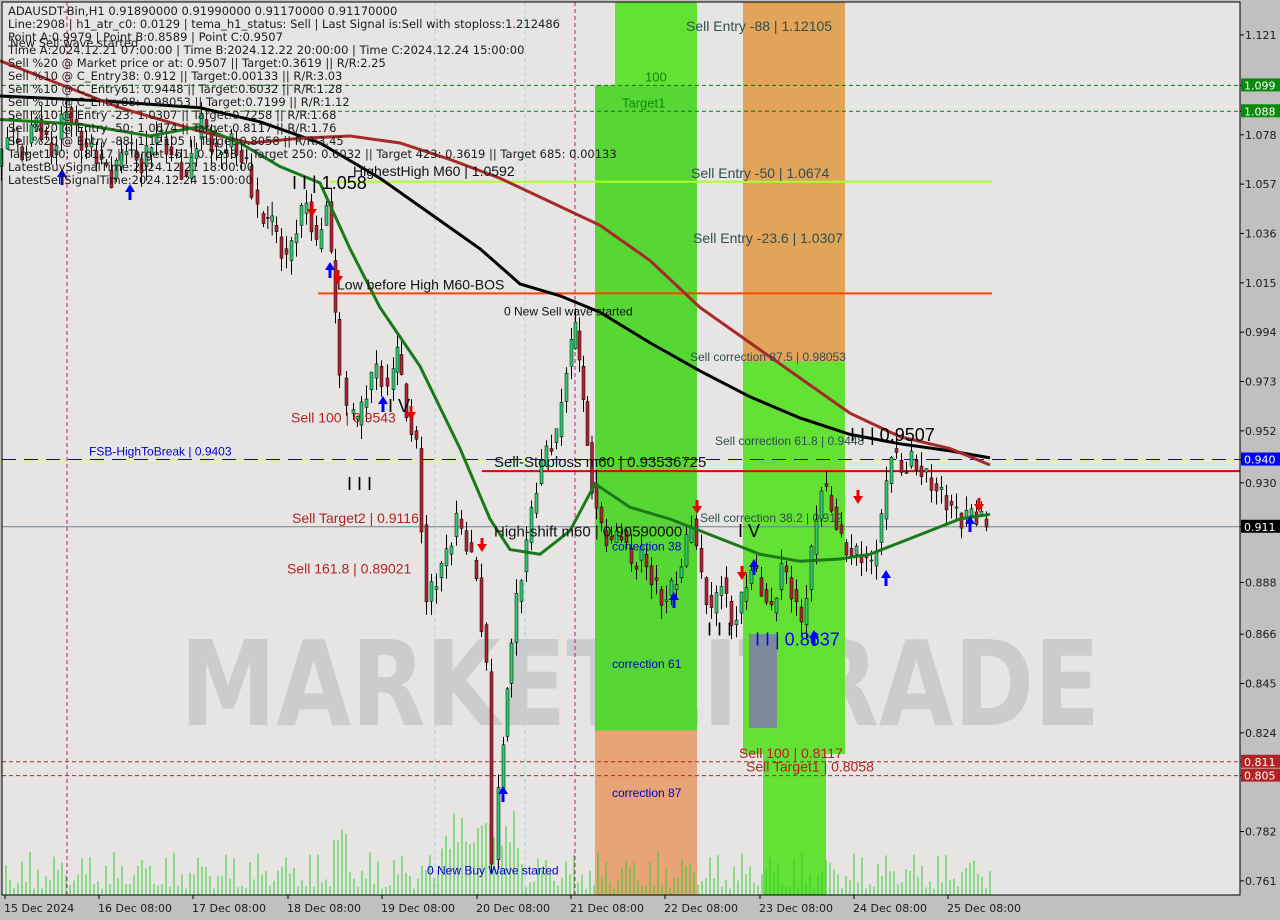 The height and width of the screenshot is (920, 1280). I want to click on y-tick-label: 1.015, so click(1261, 283).